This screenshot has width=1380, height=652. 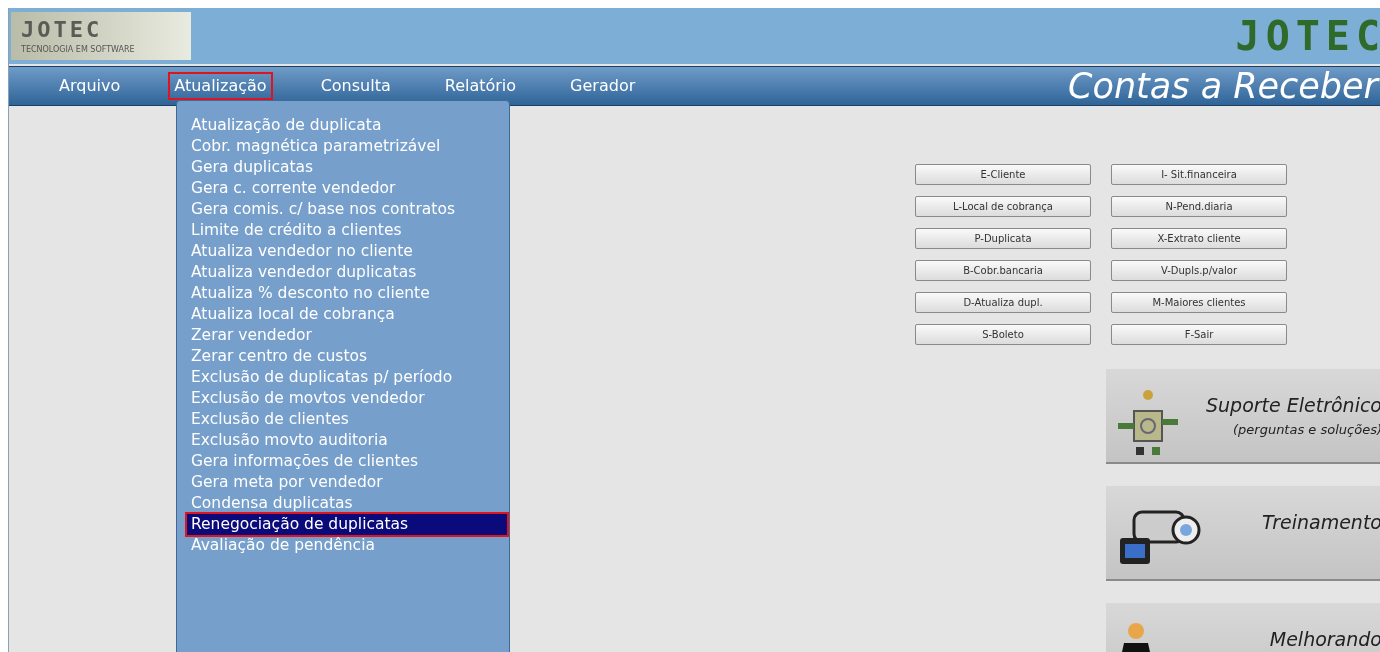 I want to click on shortcut-button: N-Pend.diaria, so click(x=1199, y=206).